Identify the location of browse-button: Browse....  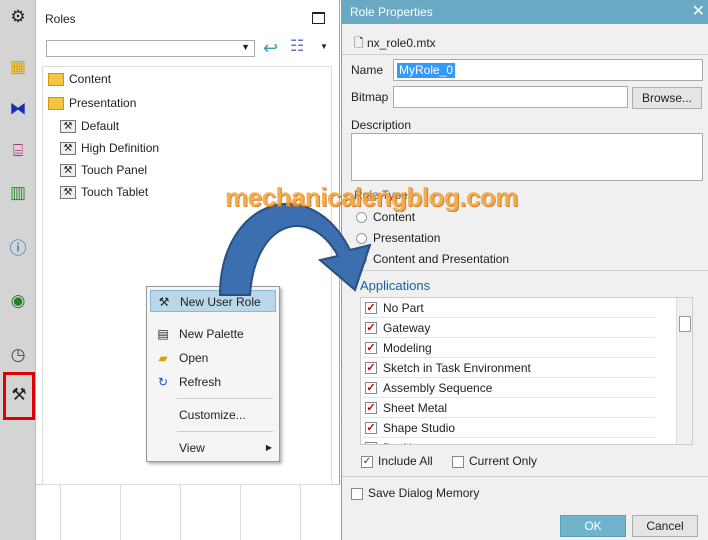
(667, 98).